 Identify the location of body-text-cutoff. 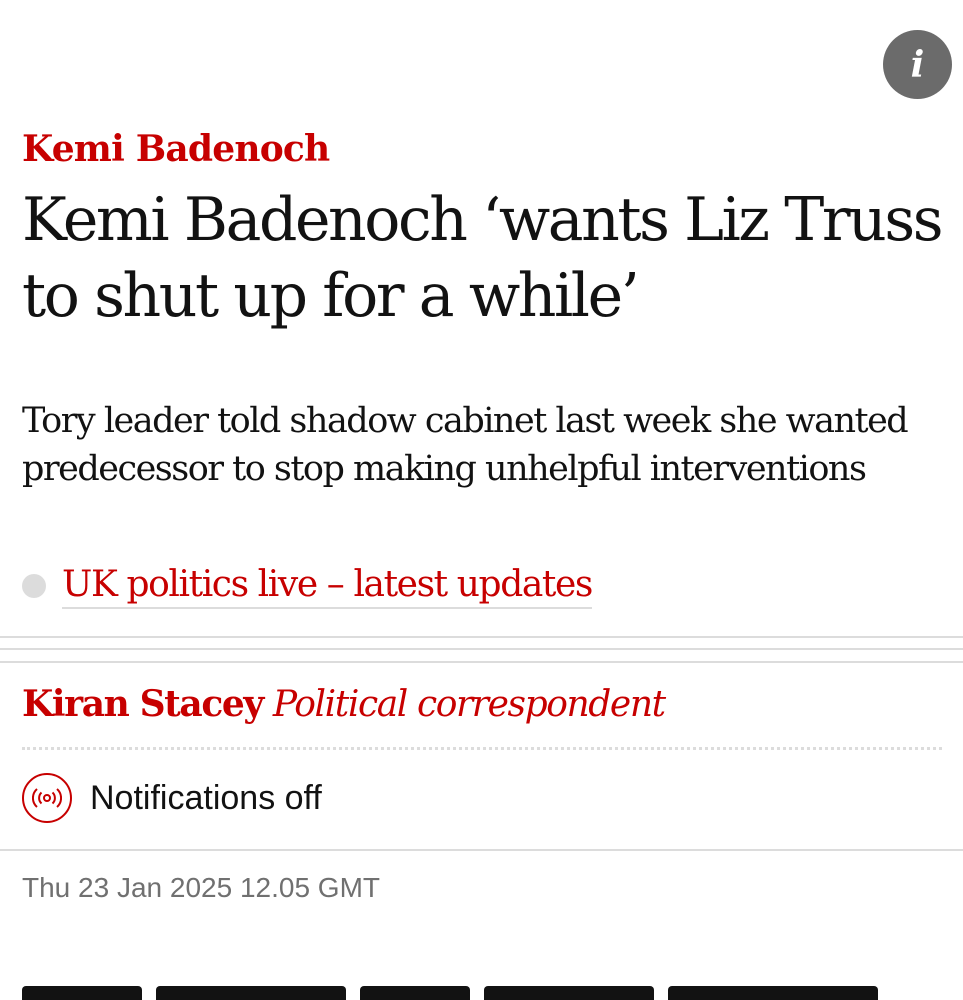
(487, 993).